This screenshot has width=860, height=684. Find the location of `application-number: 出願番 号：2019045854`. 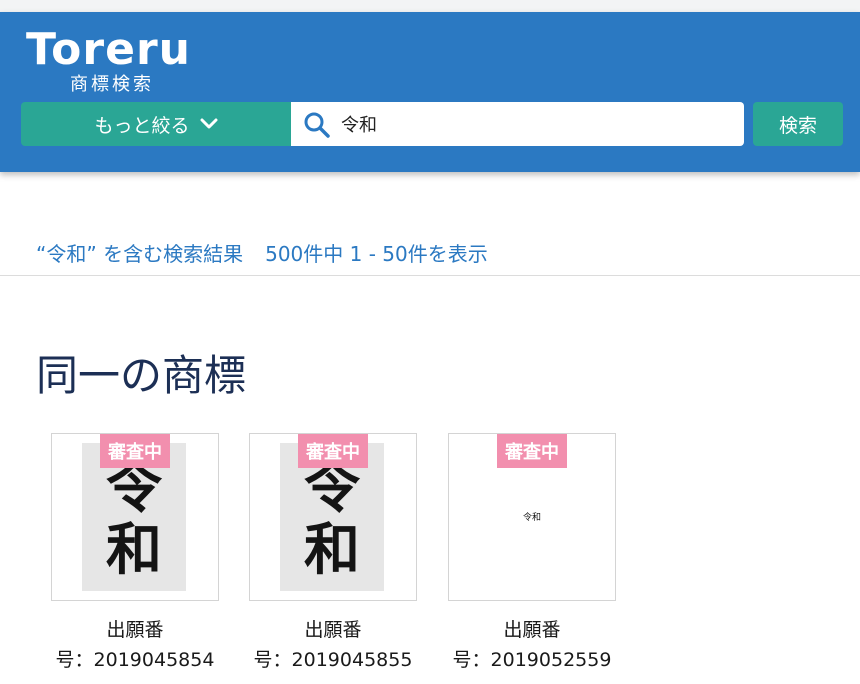

application-number: 出願番 号：2019045854 is located at coordinates (135, 645).